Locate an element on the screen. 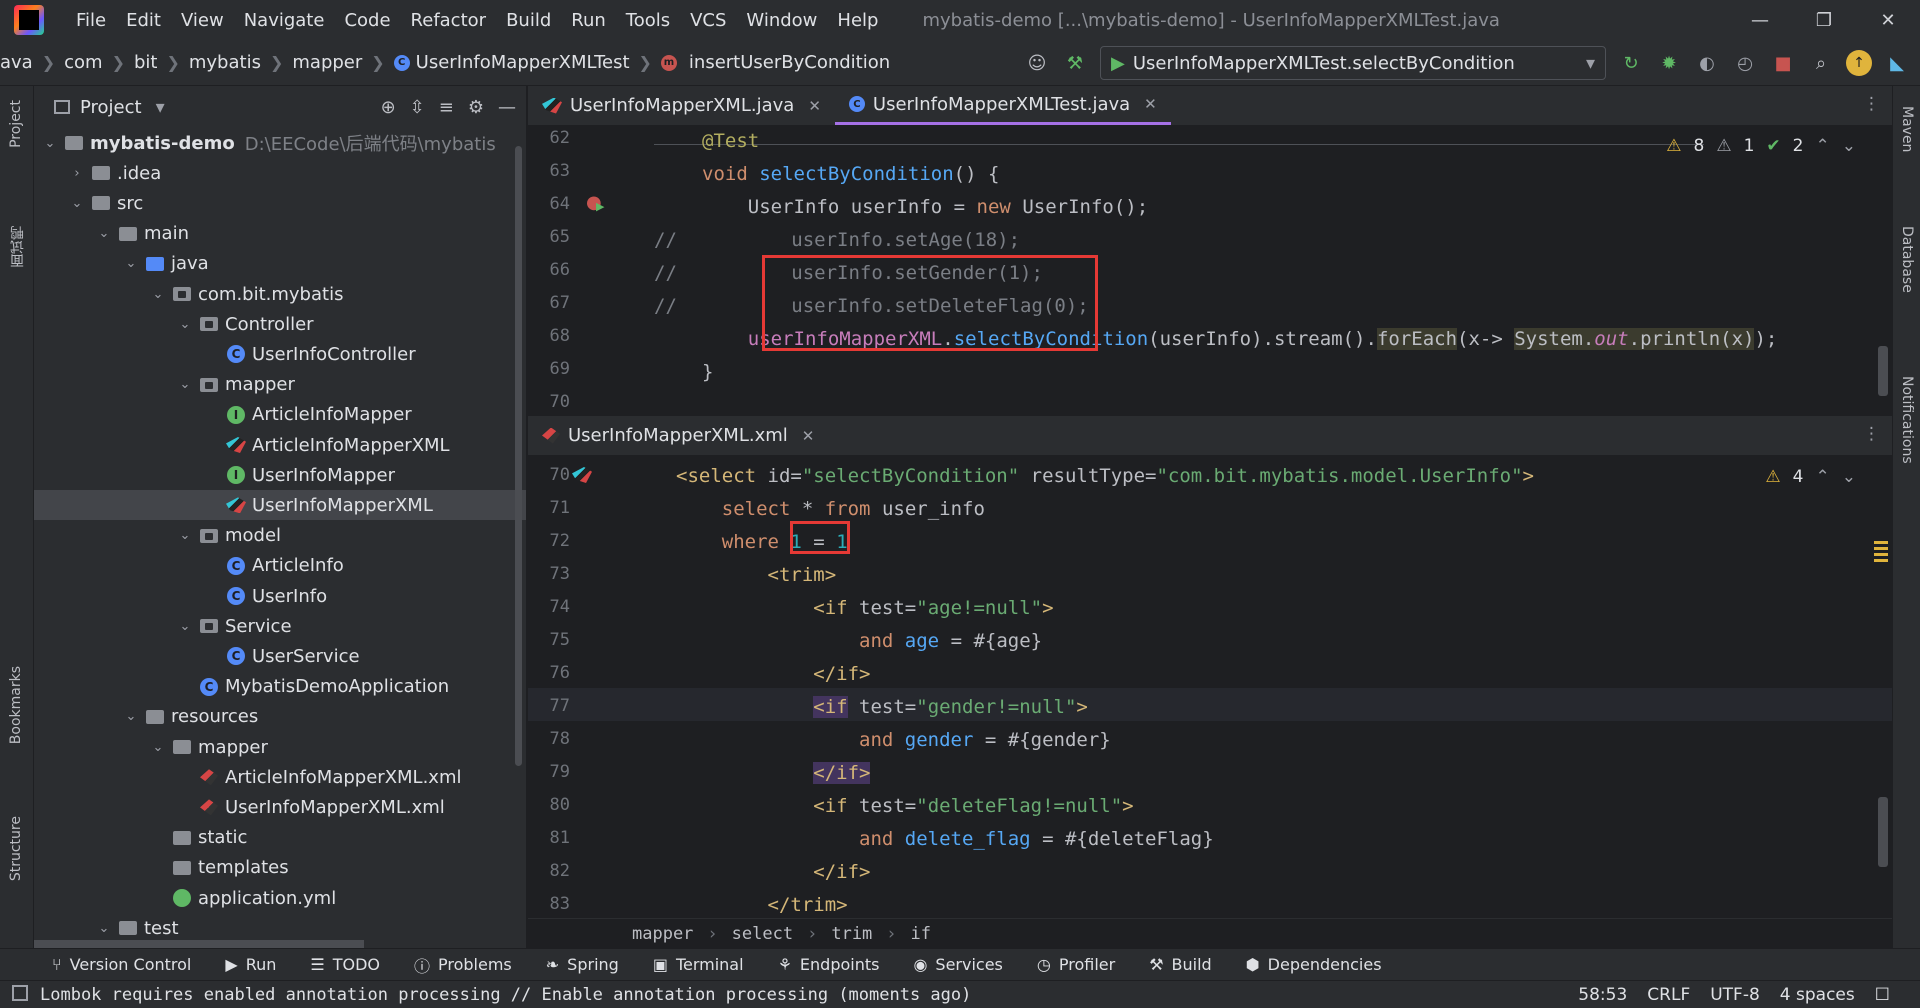 The height and width of the screenshot is (1008, 1920). line-separator: CRLF is located at coordinates (1668, 995).